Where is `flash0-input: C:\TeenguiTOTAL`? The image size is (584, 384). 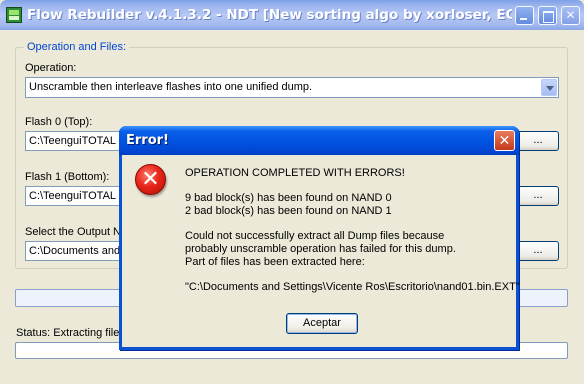
flash0-input: C:\TeenguiTOTAL is located at coordinates (72, 141).